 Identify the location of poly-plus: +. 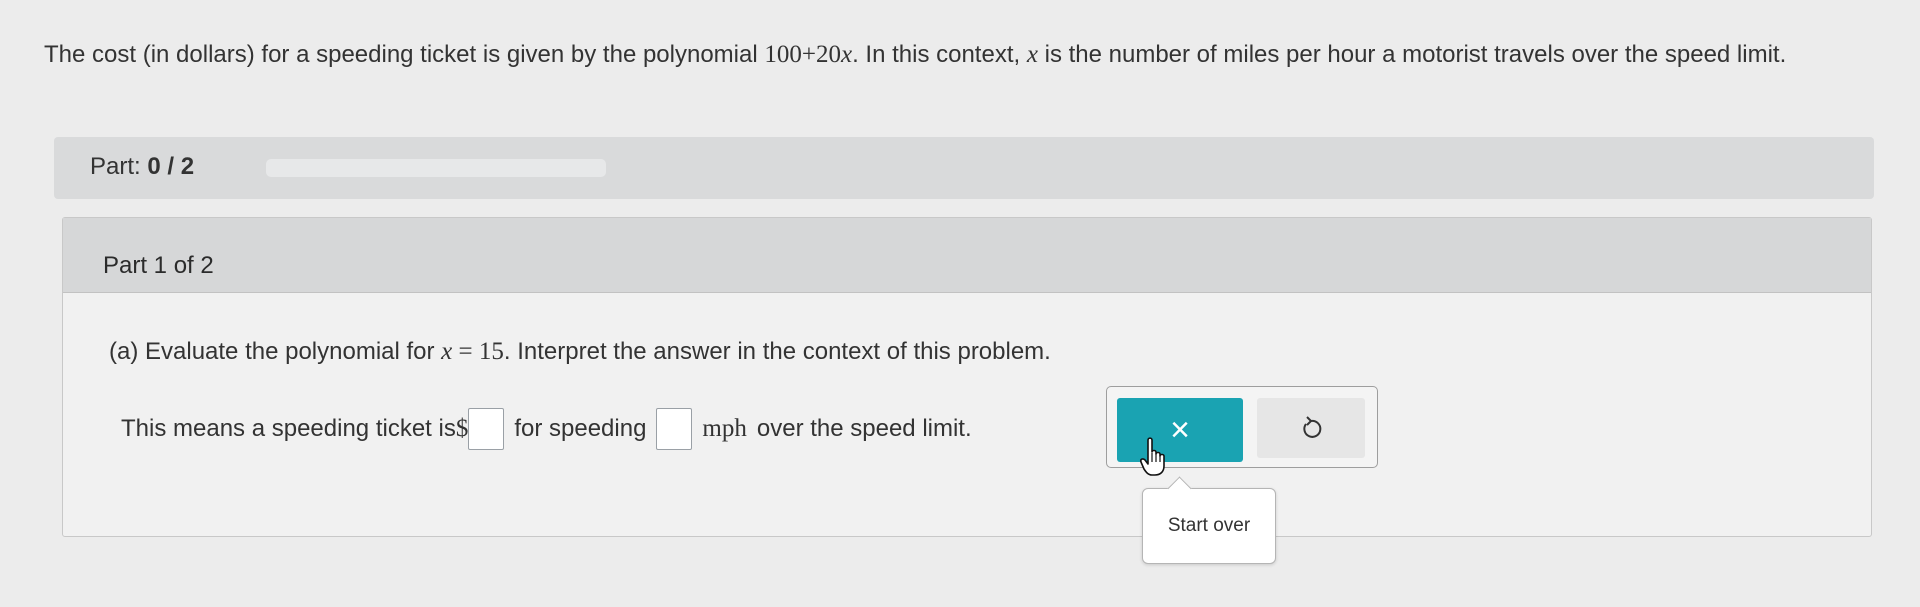
(808, 54).